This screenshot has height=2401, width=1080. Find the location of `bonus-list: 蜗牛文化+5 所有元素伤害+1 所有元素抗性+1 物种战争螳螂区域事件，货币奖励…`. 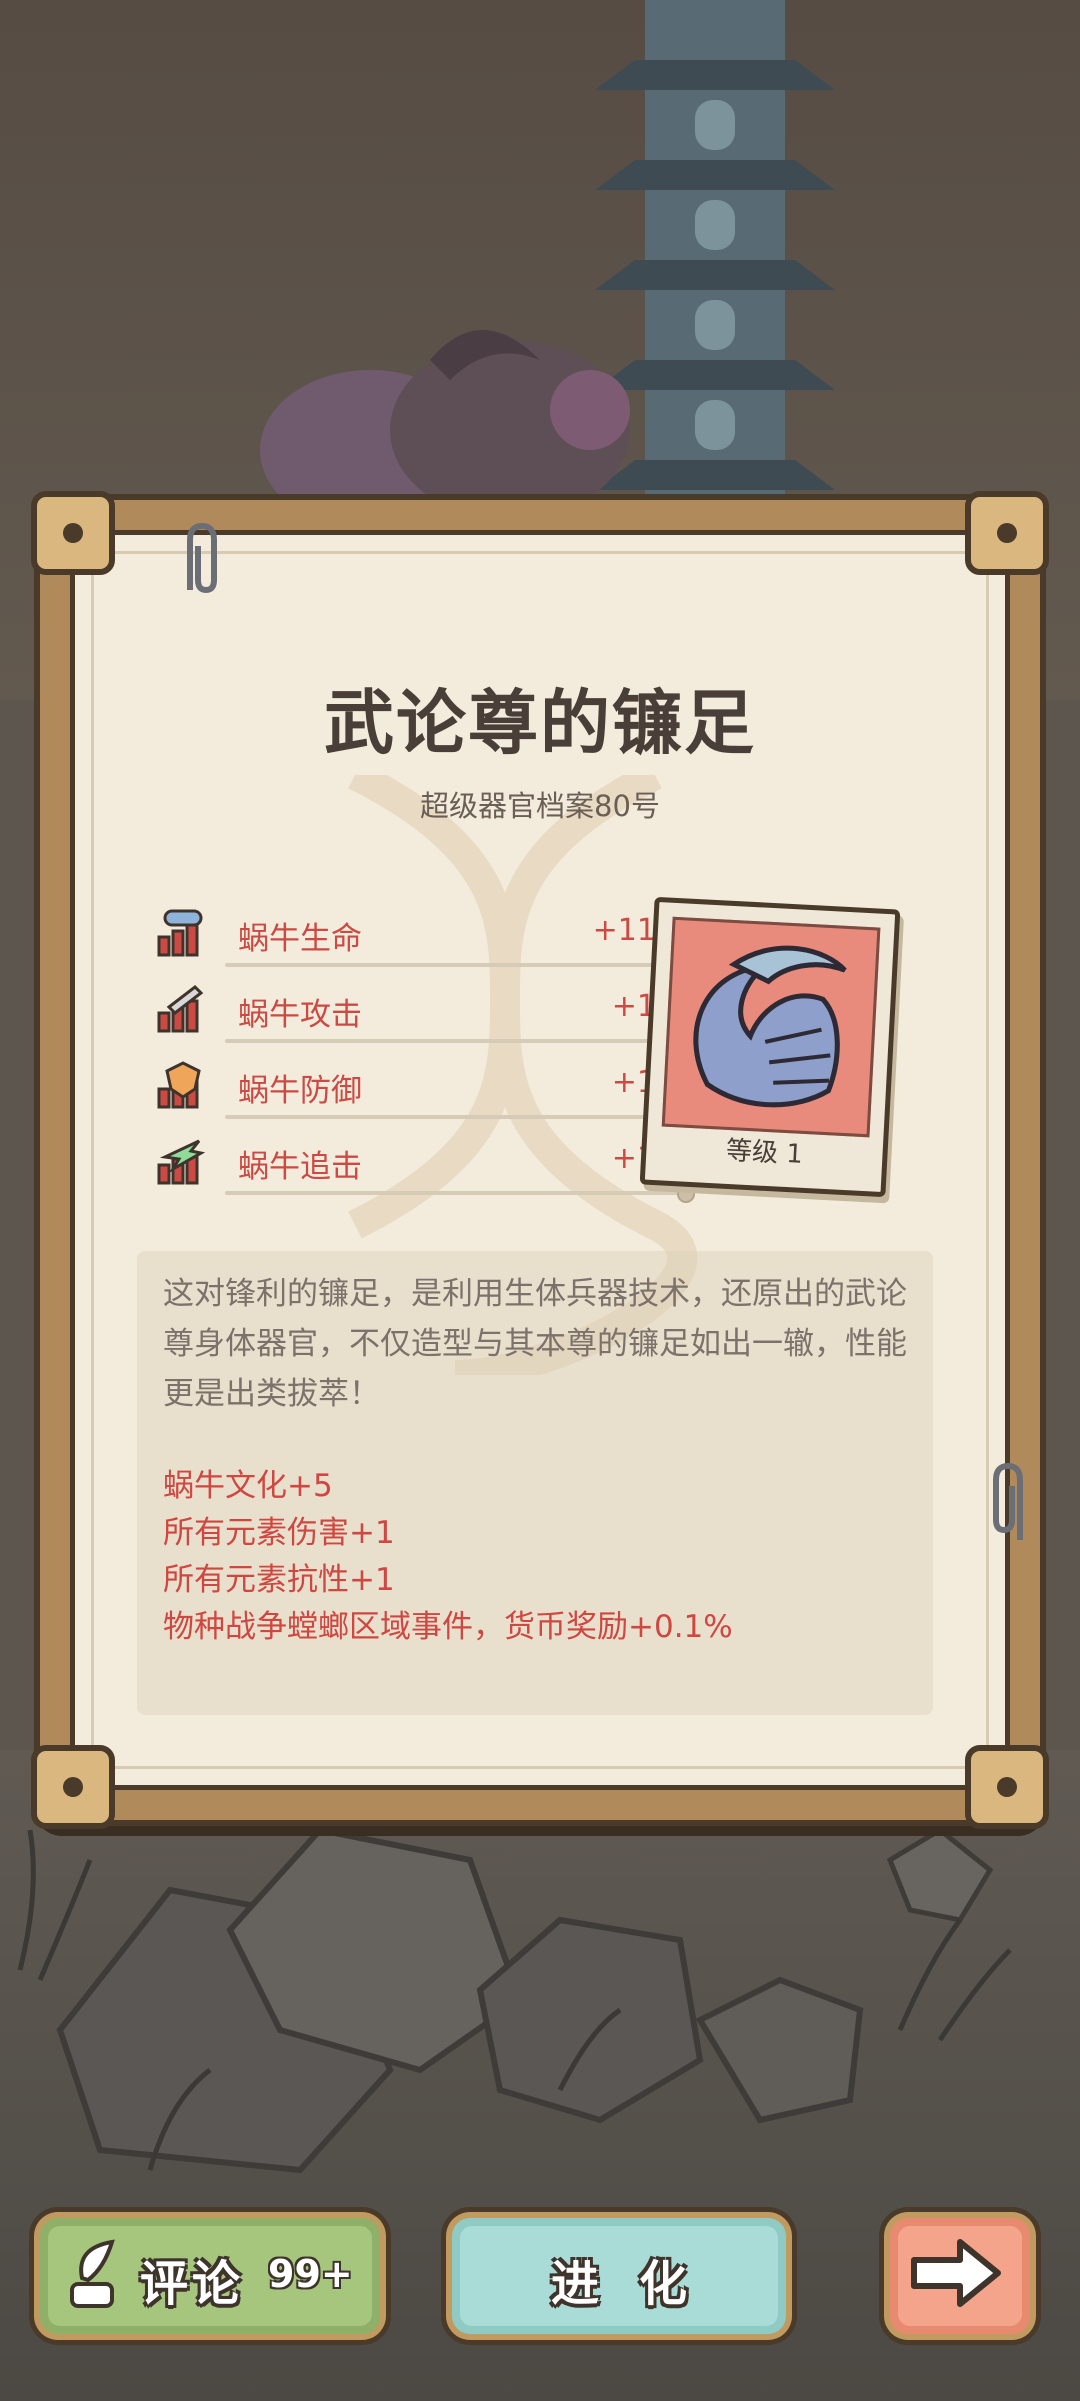

bonus-list: 蜗牛文化+5 所有元素伤害+1 所有元素抗性+1 物种战争螳螂区域事件，货币奖励… is located at coordinates (535, 1557).